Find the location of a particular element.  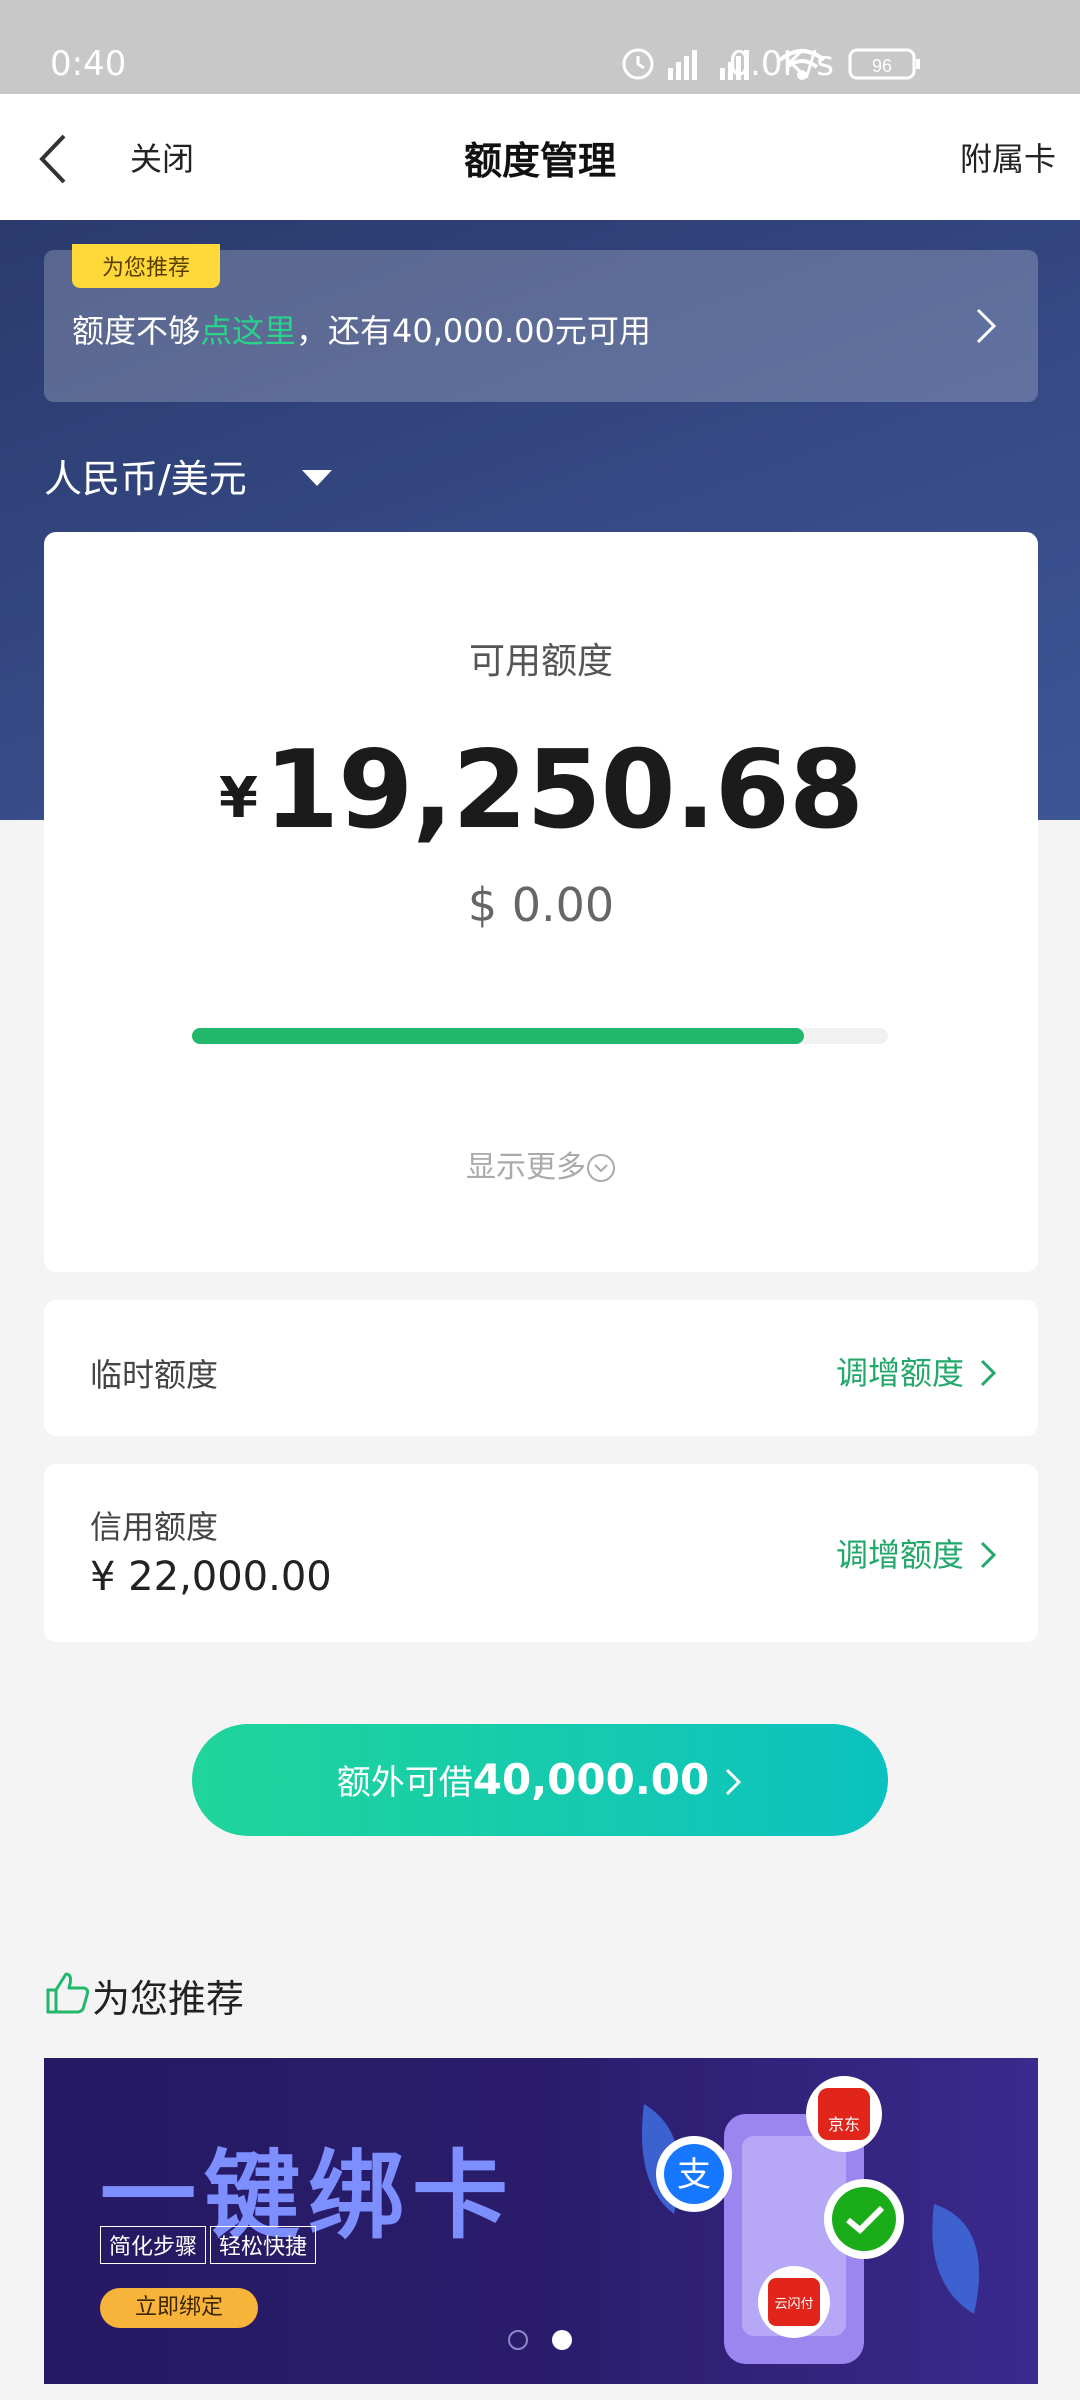

promo-banner: 为您推荐 额度不够点这里，还有40,000.00元可用 is located at coordinates (541, 323).